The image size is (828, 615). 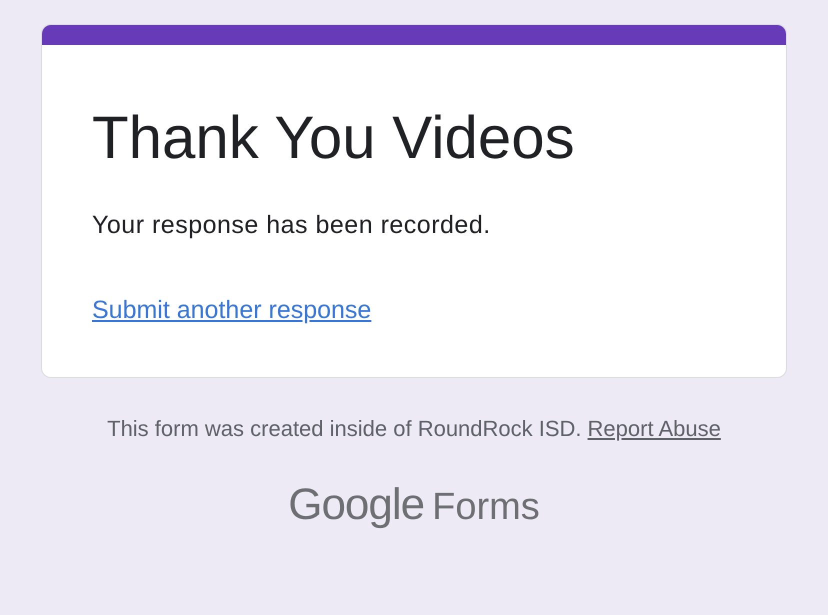 I want to click on submit-another-link: Submit another response, so click(x=232, y=310).